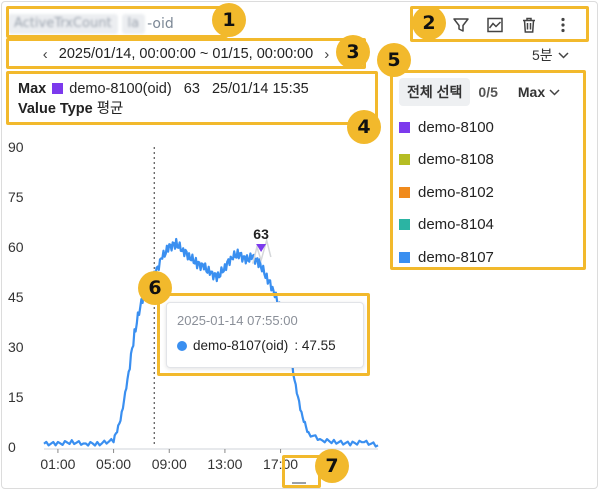  Describe the element at coordinates (542, 55) in the screenshot. I see `interval-label: 5분` at that location.